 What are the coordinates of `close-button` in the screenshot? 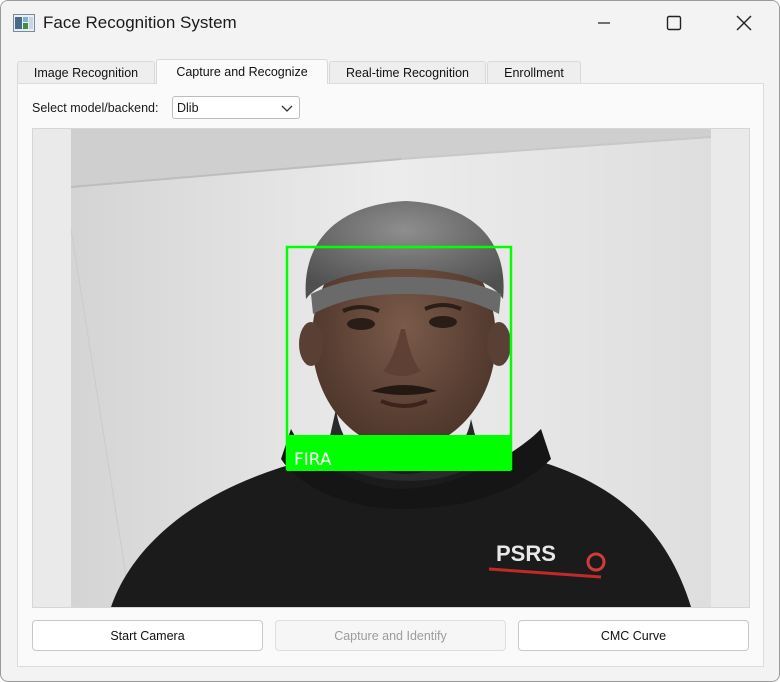 It's located at (744, 23).